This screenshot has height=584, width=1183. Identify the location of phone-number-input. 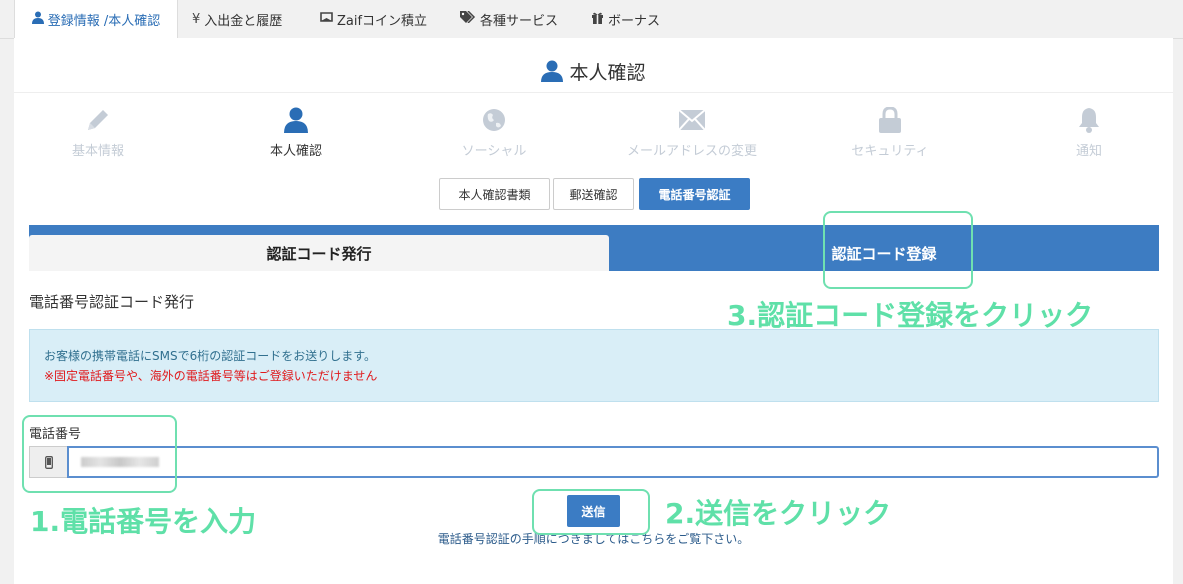
(613, 462).